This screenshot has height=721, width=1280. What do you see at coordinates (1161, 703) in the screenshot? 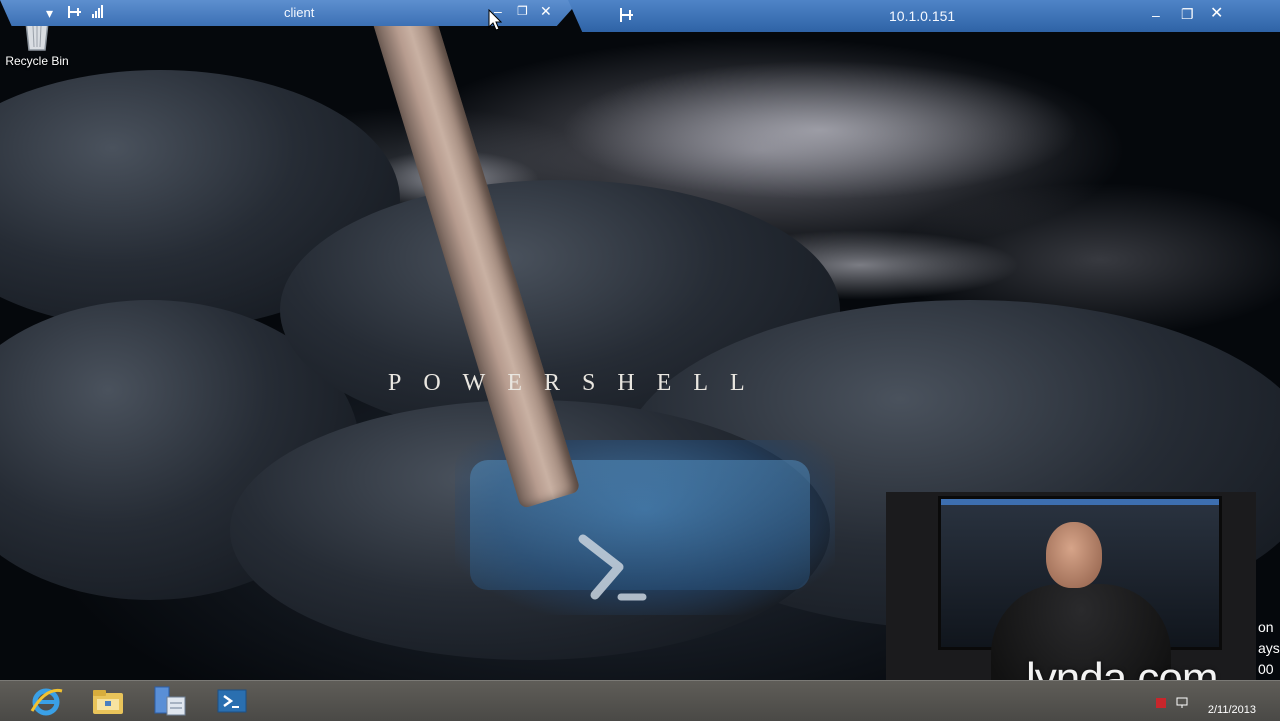
I see `action-center-flag-icon` at bounding box center [1161, 703].